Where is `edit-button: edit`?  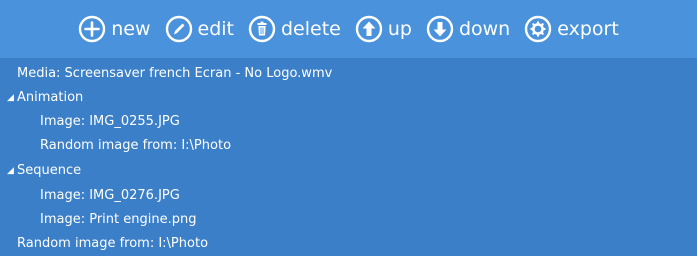 edit-button: edit is located at coordinates (199, 29).